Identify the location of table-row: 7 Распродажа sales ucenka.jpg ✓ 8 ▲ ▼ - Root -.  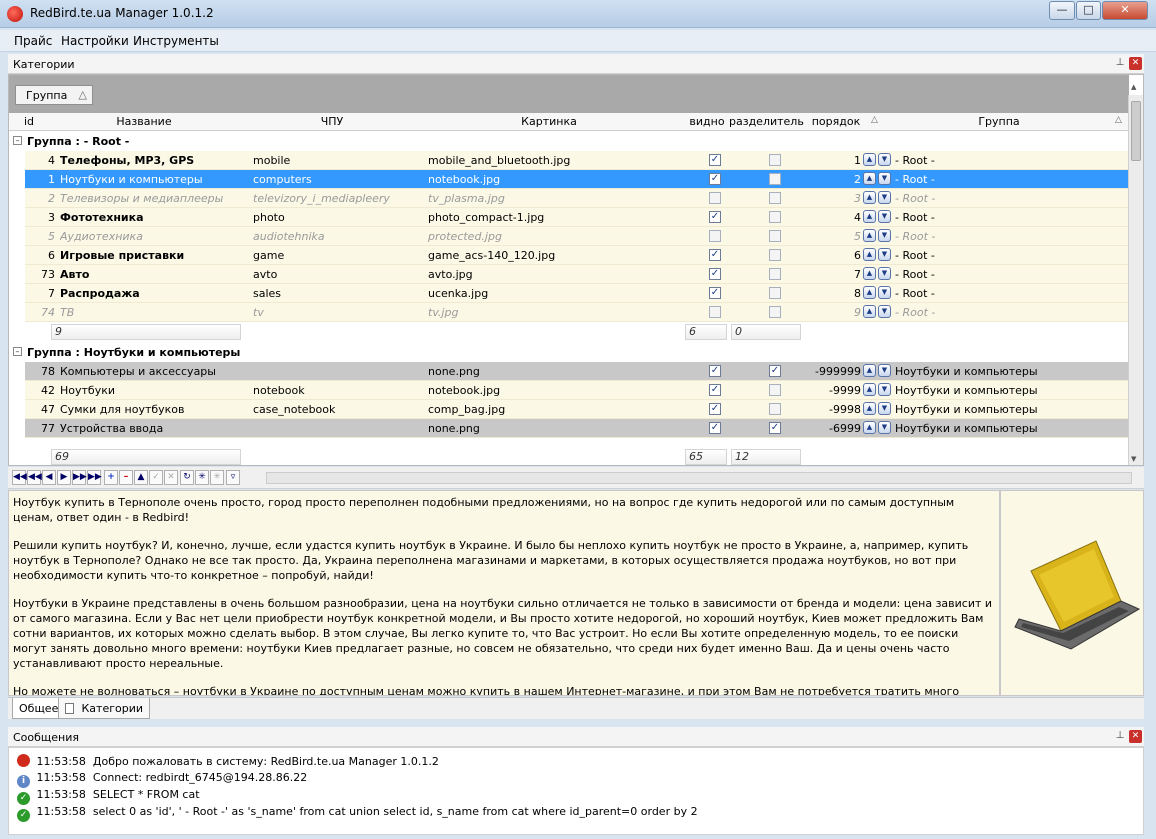
(577, 293).